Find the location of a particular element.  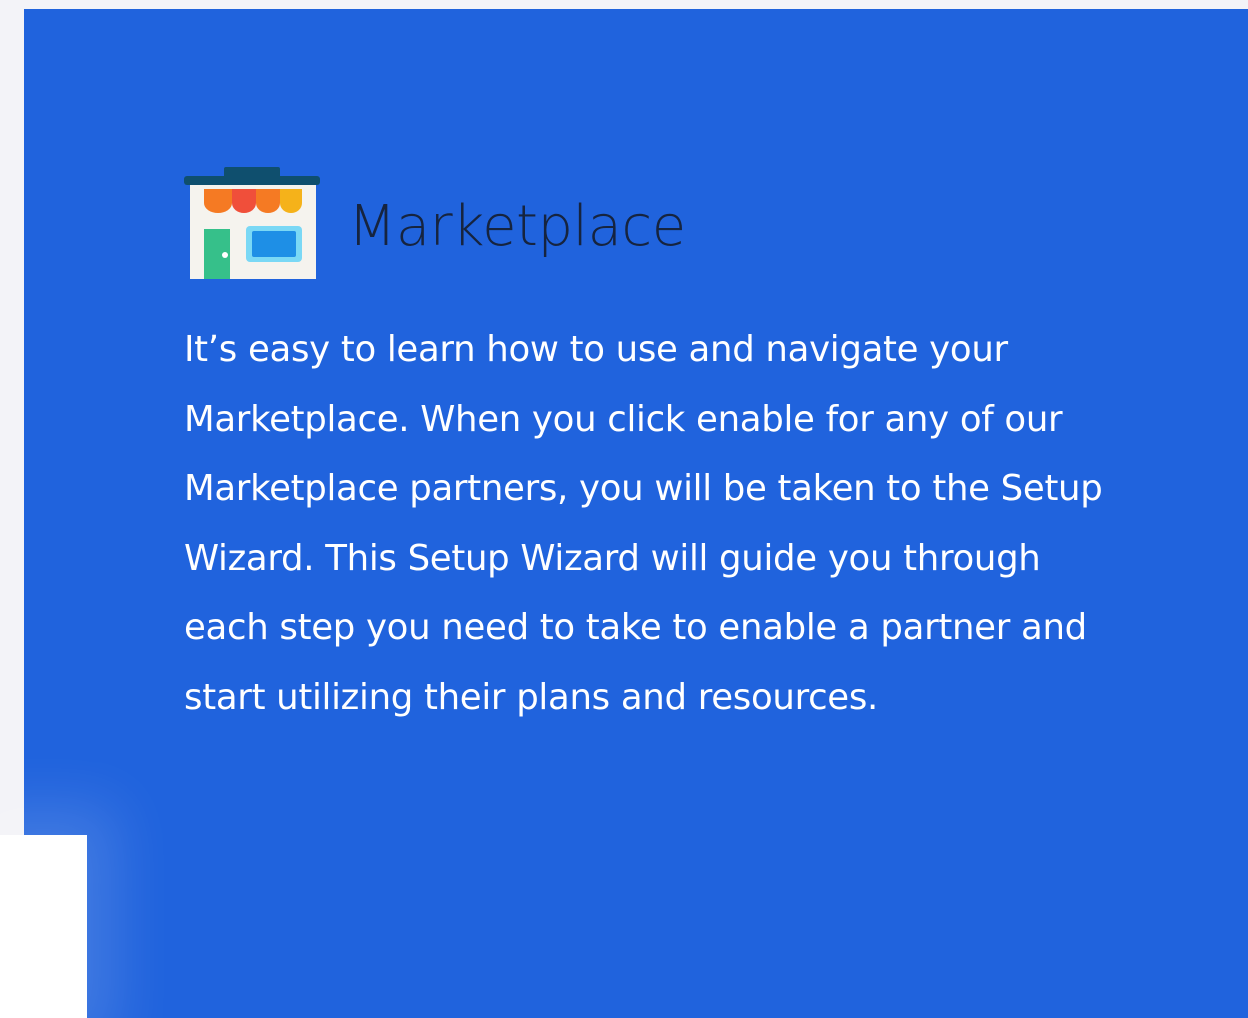

marketplace-header: Marketplace is located at coordinates (644, 223).